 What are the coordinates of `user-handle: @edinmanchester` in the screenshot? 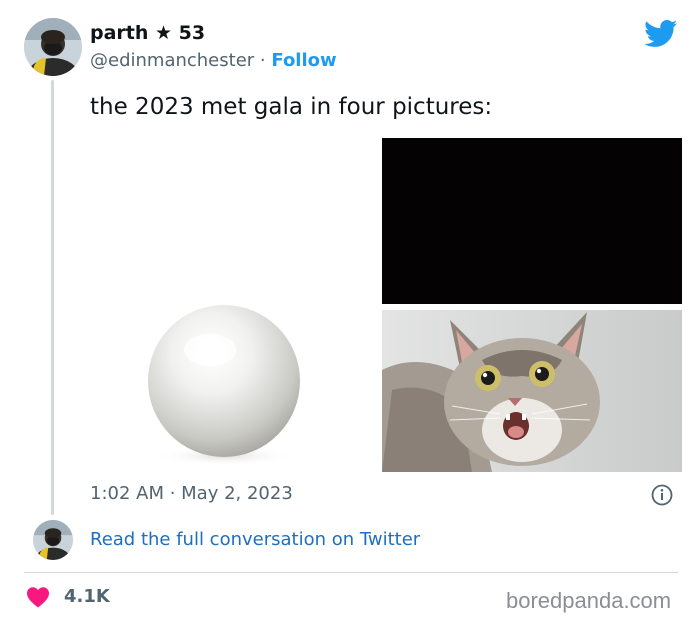 It's located at (172, 60).